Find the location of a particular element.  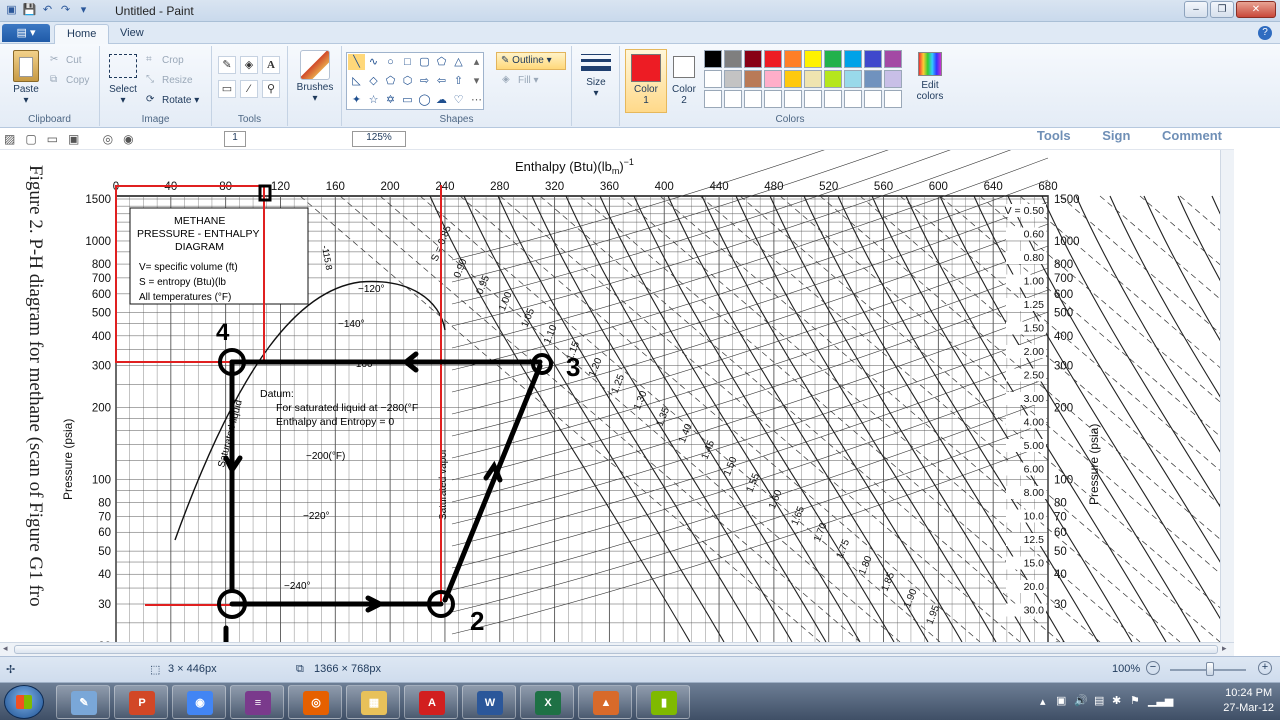

device-icon: ▤ is located at coordinates (1099, 700).